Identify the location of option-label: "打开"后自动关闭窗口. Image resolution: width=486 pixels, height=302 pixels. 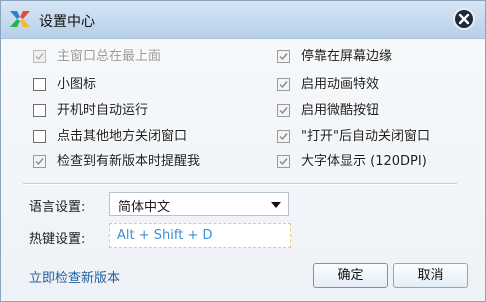
(365, 136).